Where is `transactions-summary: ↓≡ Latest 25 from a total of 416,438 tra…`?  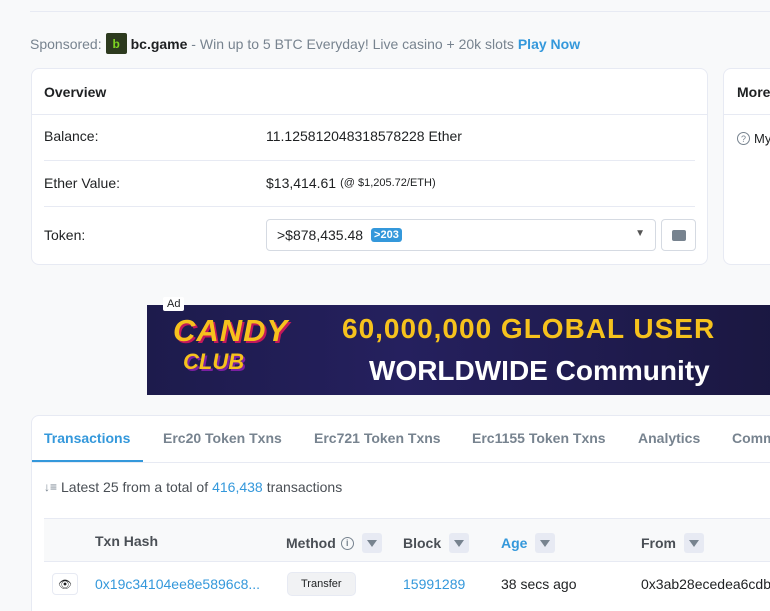 transactions-summary: ↓≡ Latest 25 from a total of 416,438 tra… is located at coordinates (193, 487).